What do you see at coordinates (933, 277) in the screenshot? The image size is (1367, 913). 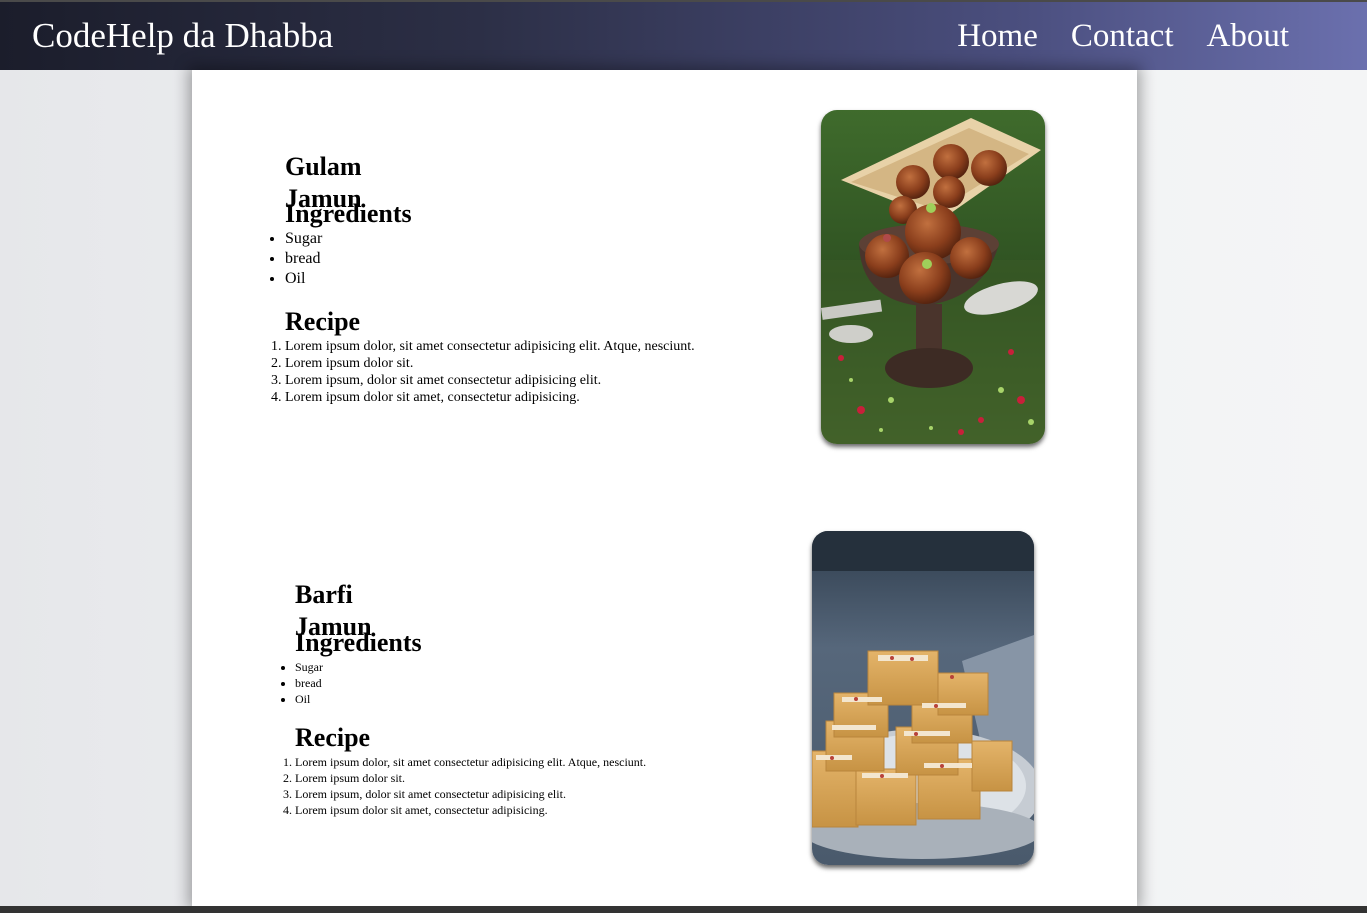 I see `gulab-jamun-photo` at bounding box center [933, 277].